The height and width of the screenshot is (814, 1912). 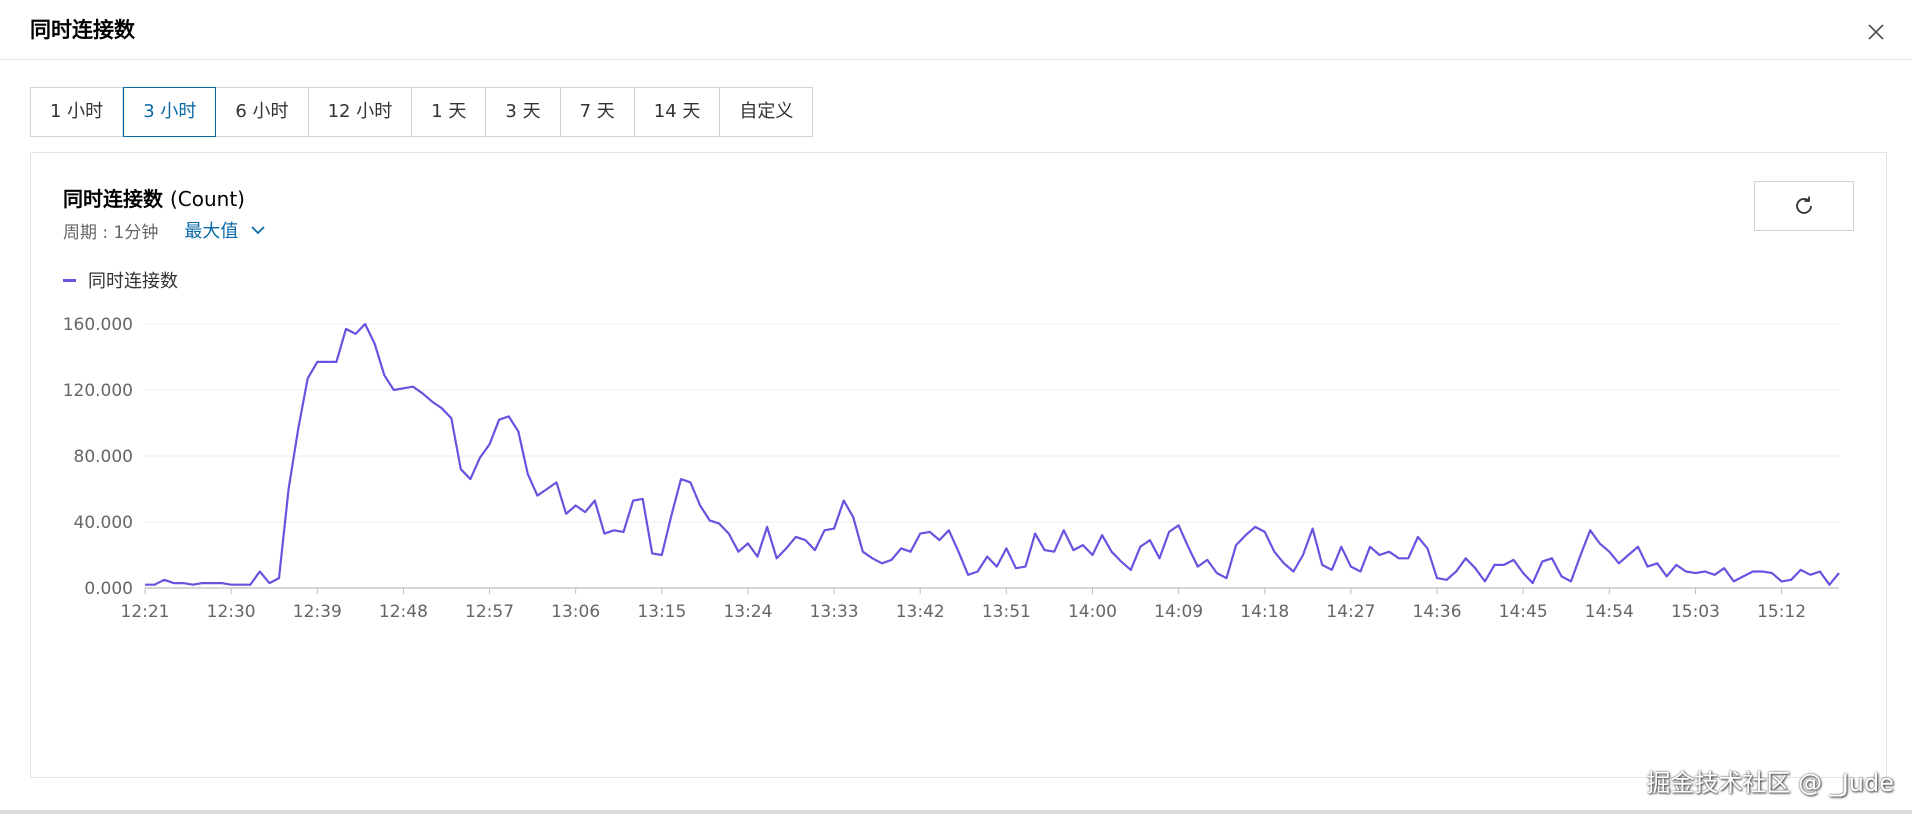 What do you see at coordinates (956, 30) in the screenshot?
I see `dialog-header: 同时连接数` at bounding box center [956, 30].